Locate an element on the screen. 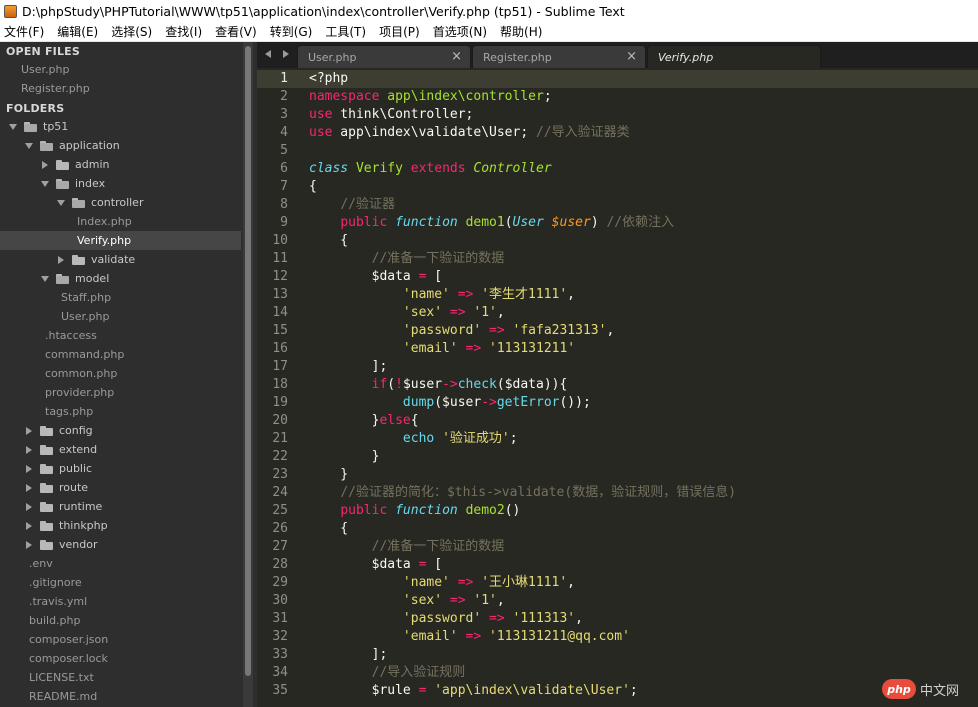 The width and height of the screenshot is (978, 707). menu-item: 项目(P) is located at coordinates (399, 31).